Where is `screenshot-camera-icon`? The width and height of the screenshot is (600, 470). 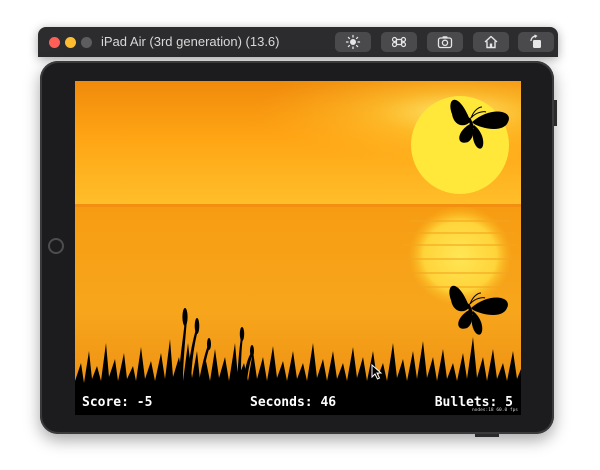
screenshot-camera-icon is located at coordinates (445, 42).